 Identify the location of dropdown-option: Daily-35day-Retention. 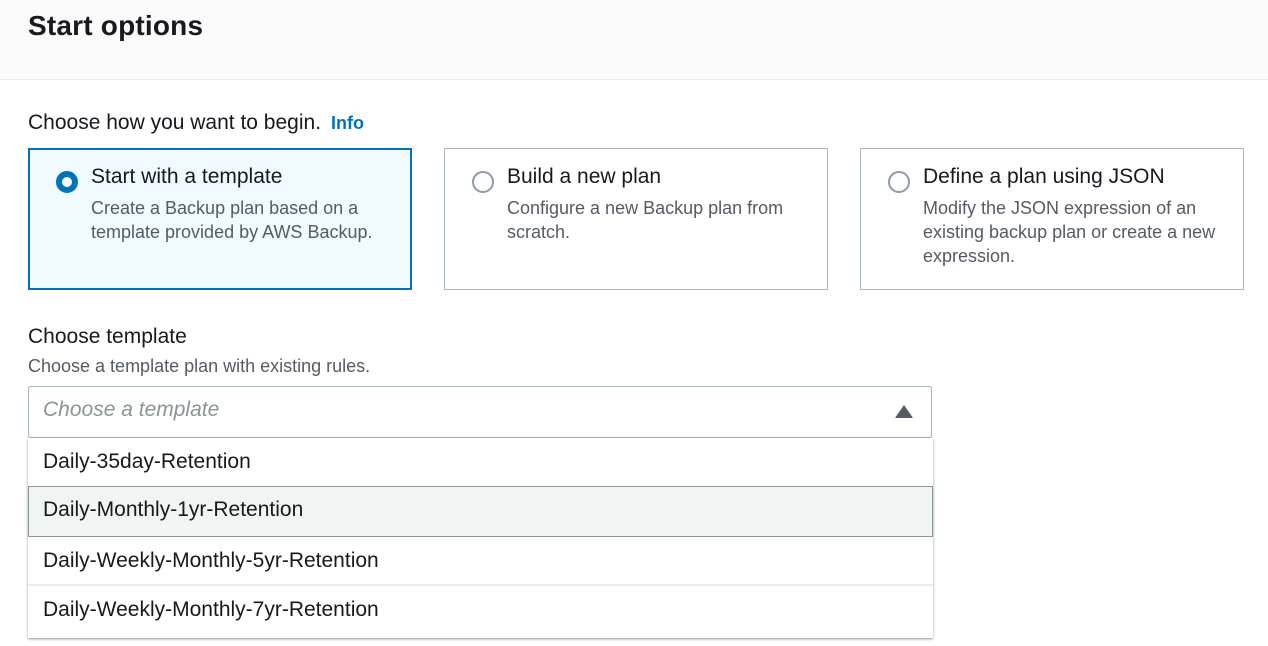
(480, 462).